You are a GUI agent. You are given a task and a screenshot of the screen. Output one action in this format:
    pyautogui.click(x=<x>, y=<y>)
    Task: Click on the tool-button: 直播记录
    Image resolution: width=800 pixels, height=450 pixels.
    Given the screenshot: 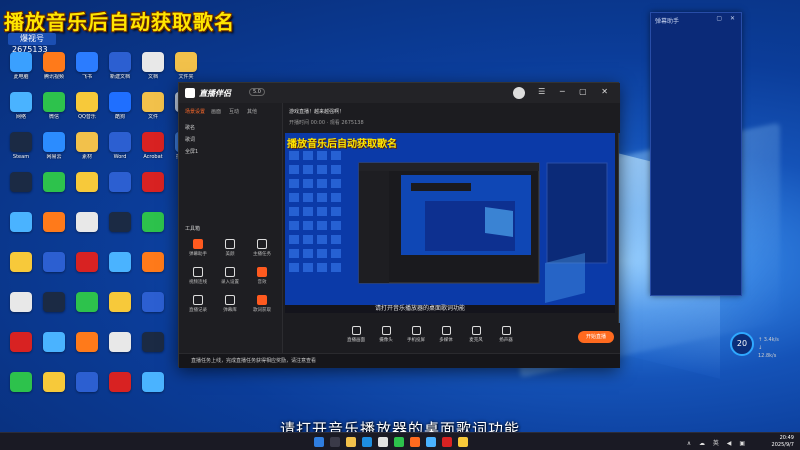 What is the action you would take?
    pyautogui.click(x=198, y=304)
    